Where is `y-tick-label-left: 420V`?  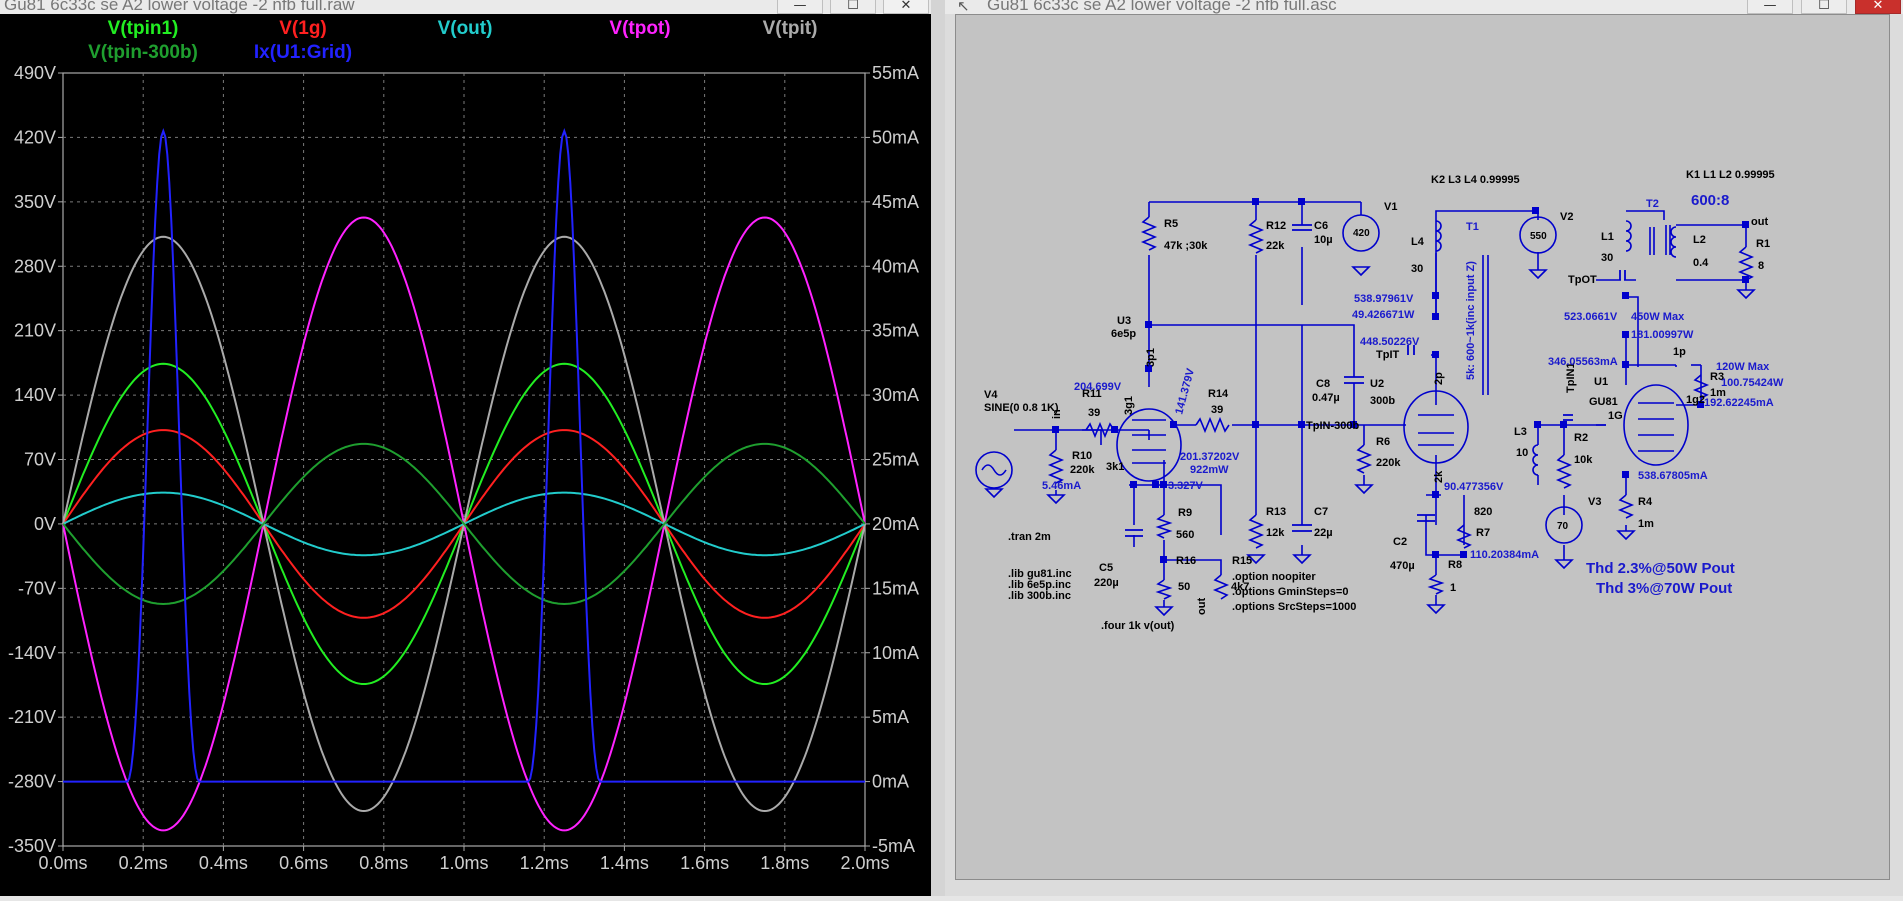 y-tick-label-left: 420V is located at coordinates (35, 137).